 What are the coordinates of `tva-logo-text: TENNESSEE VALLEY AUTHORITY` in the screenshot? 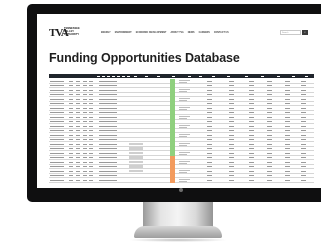 It's located at (79, 31).